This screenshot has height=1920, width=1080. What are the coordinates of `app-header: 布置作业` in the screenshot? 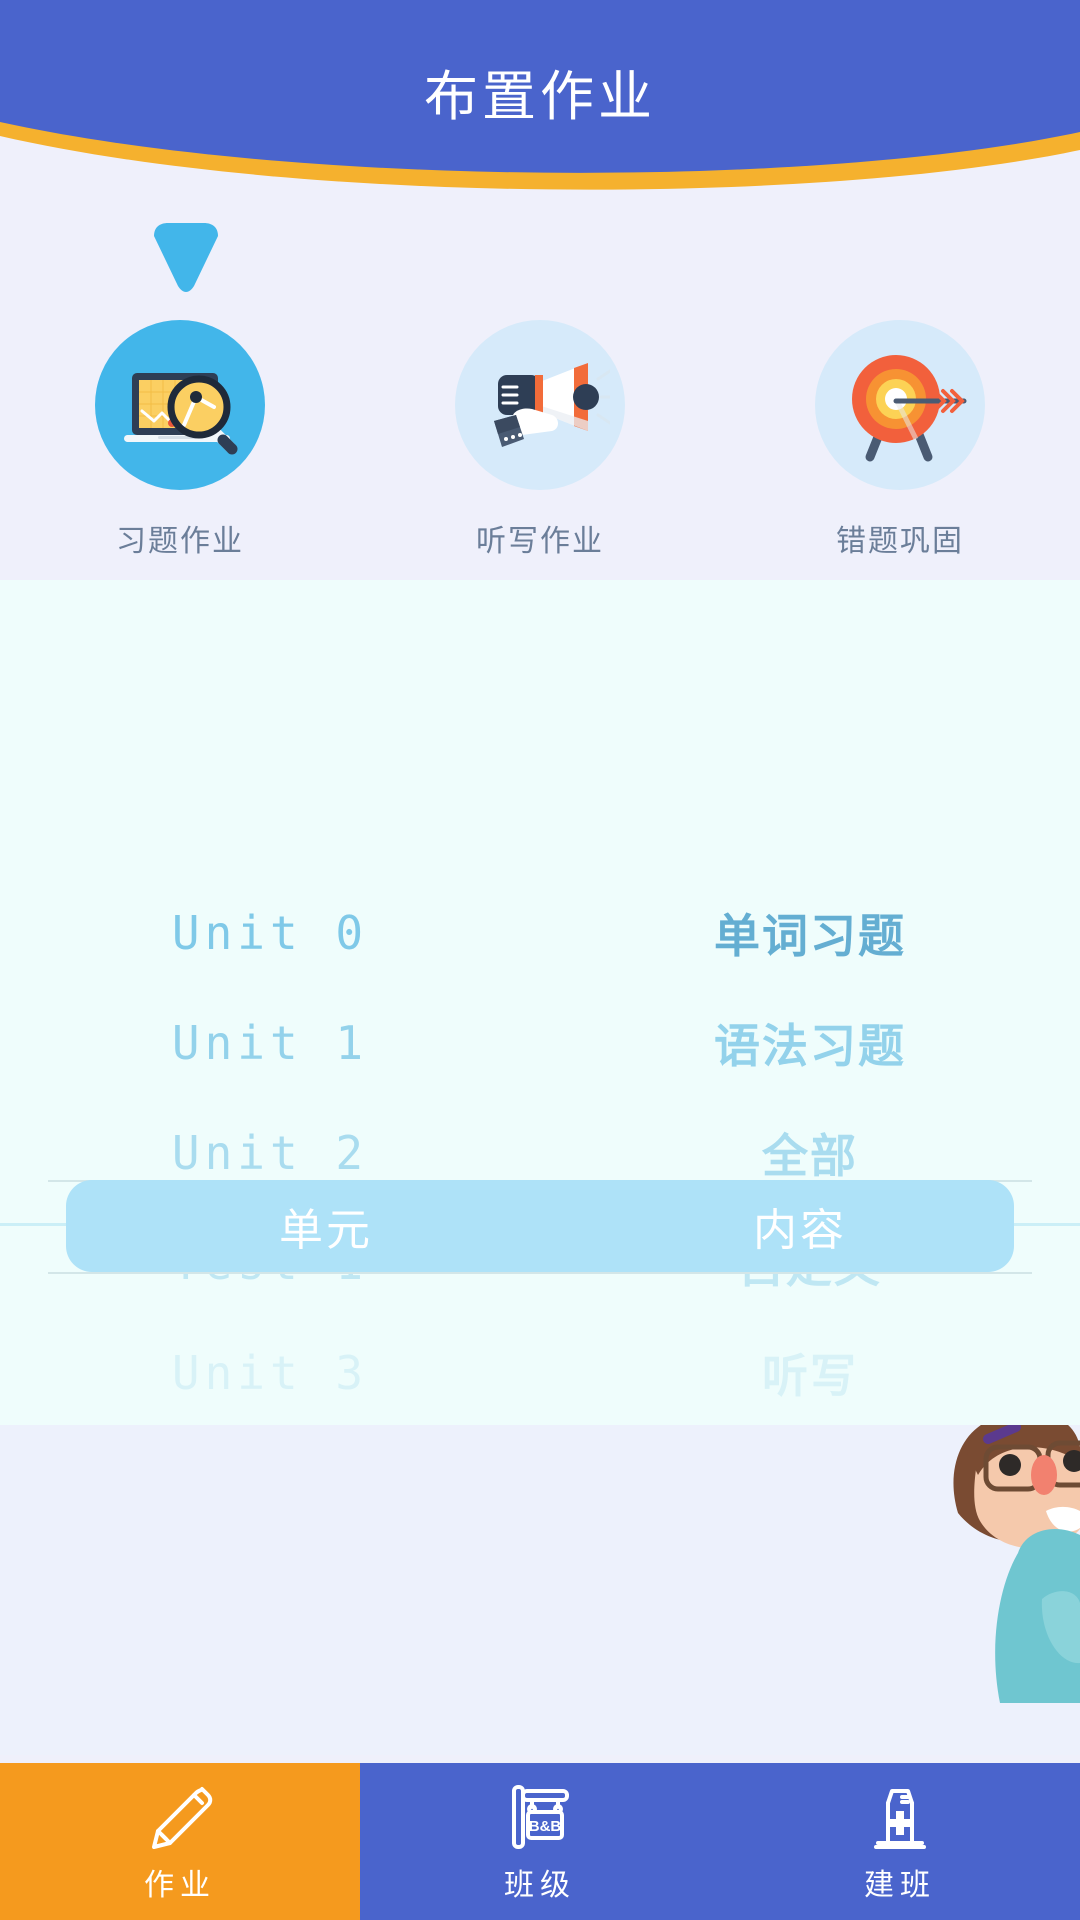 It's located at (540, 102).